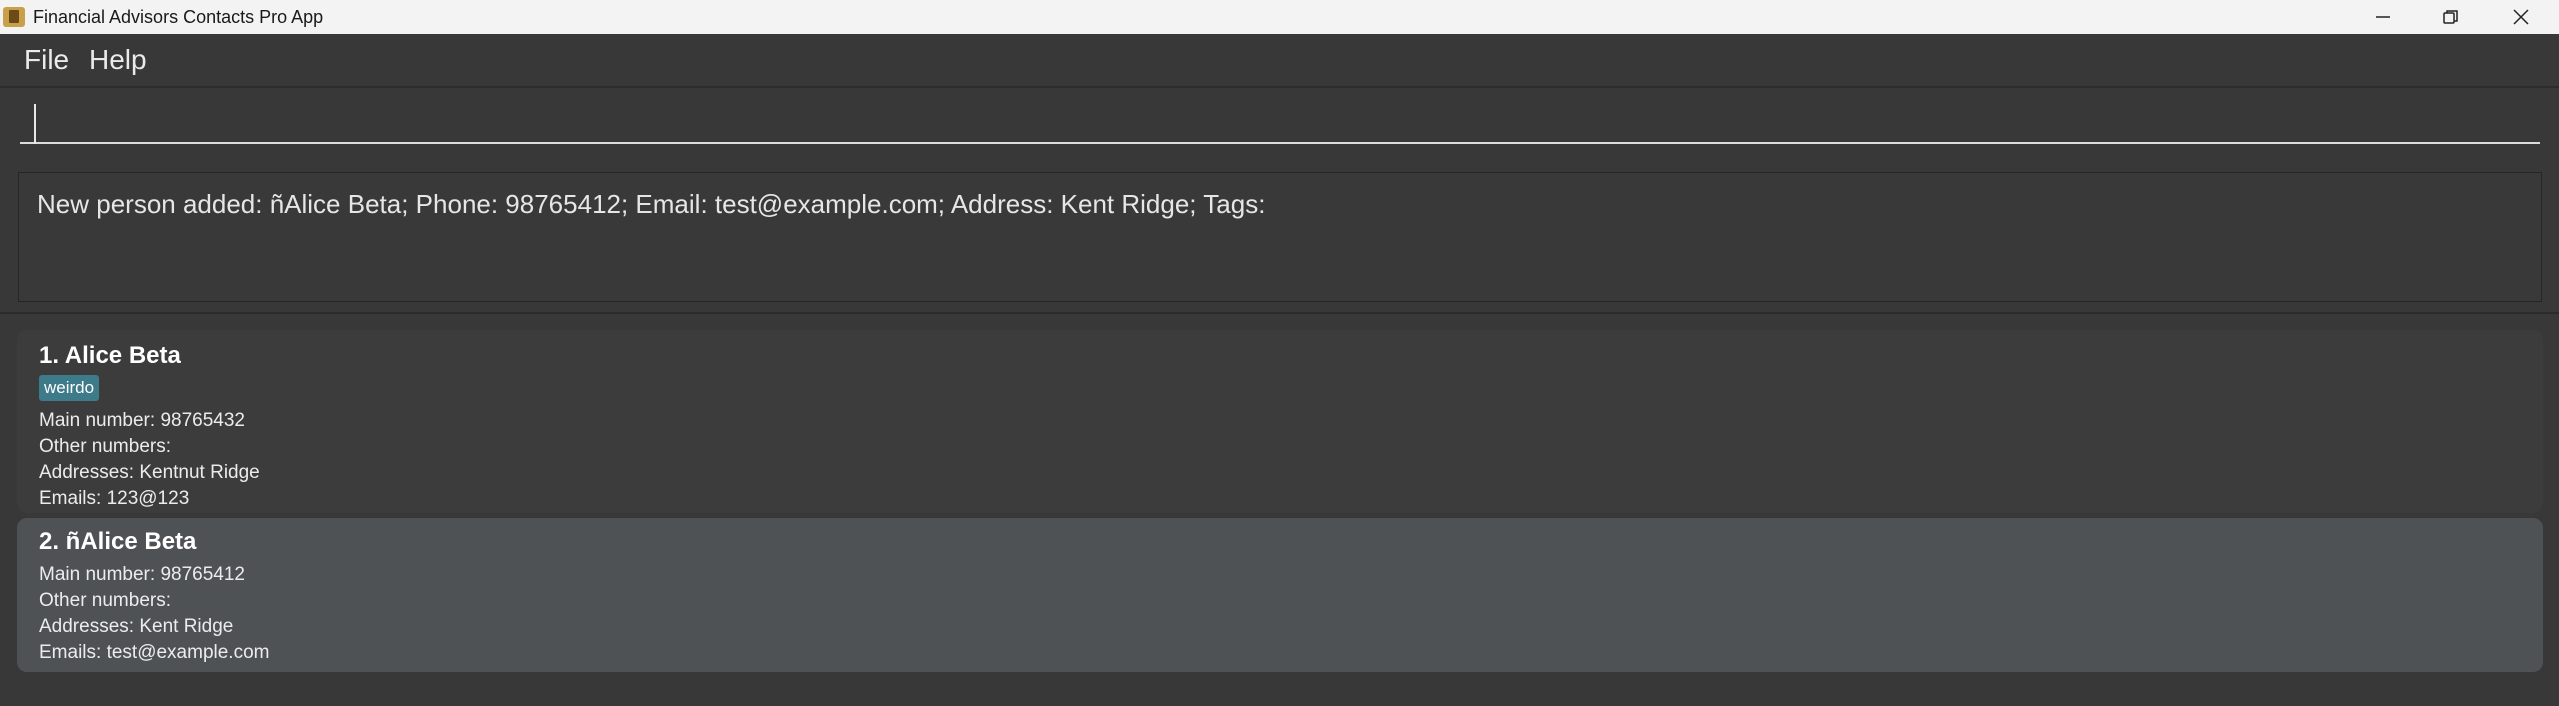 The height and width of the screenshot is (706, 2559). I want to click on menu-bar: File Help, so click(1279, 61).